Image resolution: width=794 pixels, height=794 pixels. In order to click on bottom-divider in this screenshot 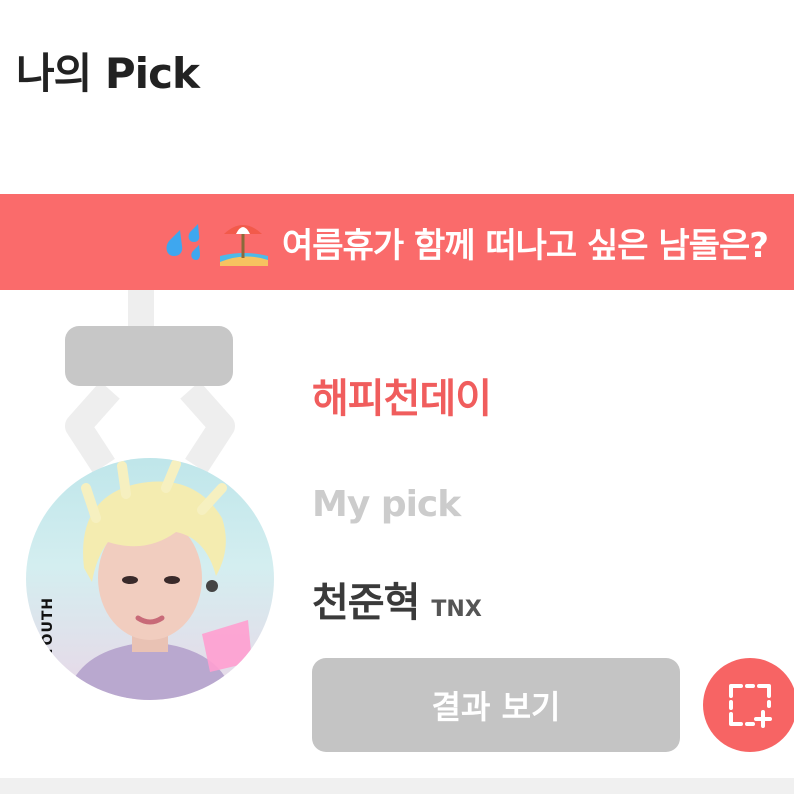, I will do `click(397, 786)`.